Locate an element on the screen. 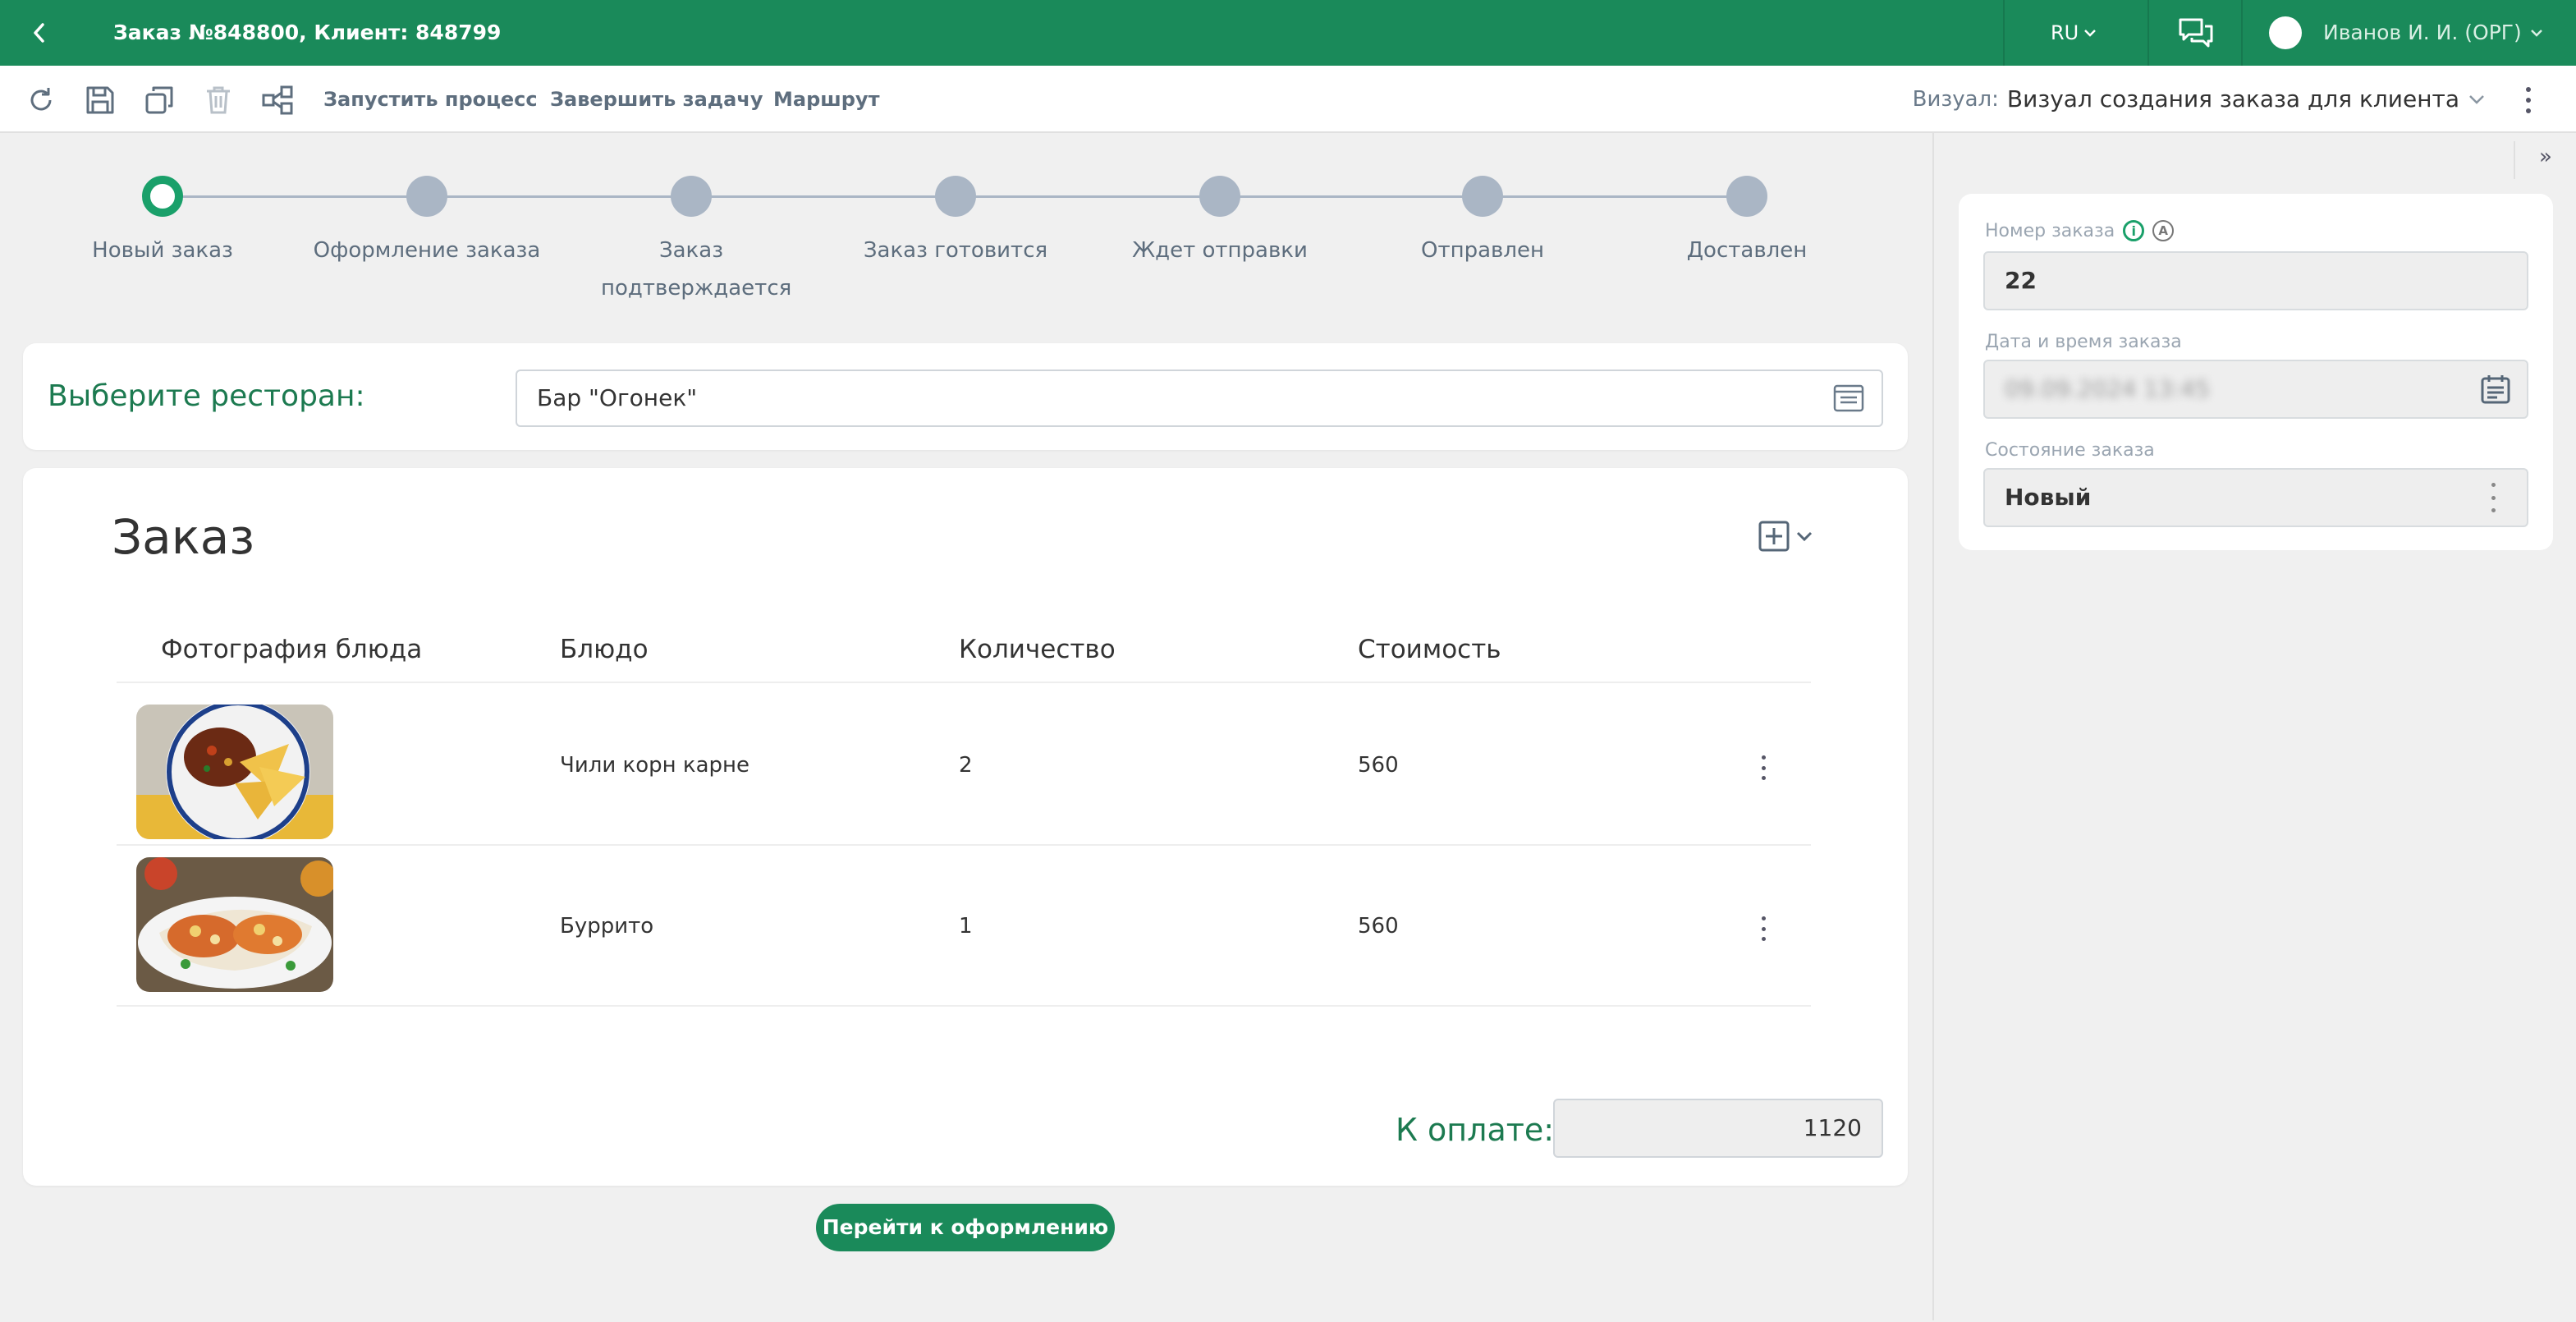 This screenshot has height=1322, width=2576. dish-name: Чили корн карне is located at coordinates (655, 765).